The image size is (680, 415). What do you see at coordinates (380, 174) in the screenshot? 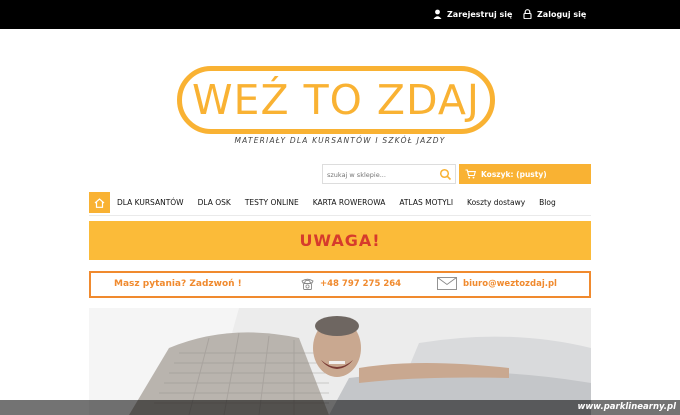
I see `search-input` at bounding box center [380, 174].